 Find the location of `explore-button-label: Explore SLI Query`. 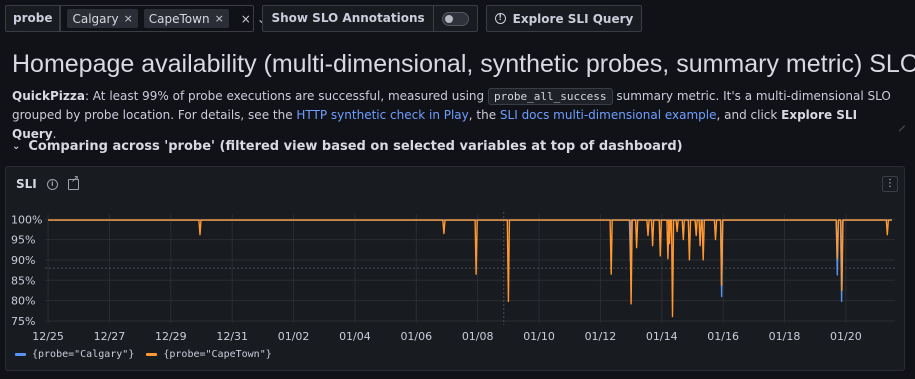

explore-button-label: Explore SLI Query is located at coordinates (573, 18).